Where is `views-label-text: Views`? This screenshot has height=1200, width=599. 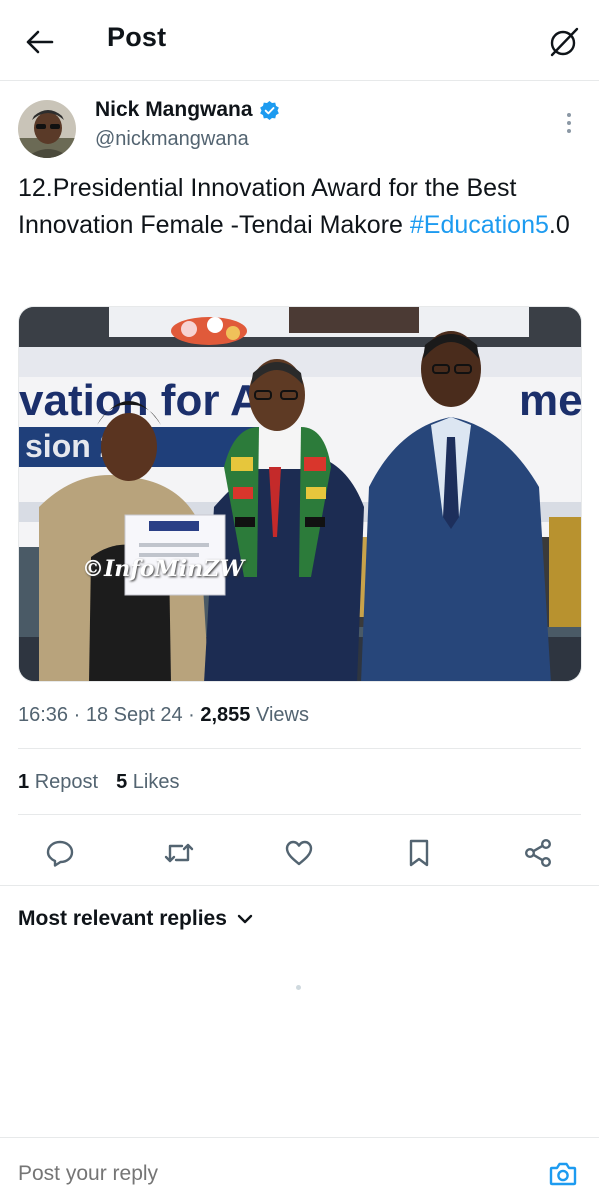 views-label-text: Views is located at coordinates (282, 715).